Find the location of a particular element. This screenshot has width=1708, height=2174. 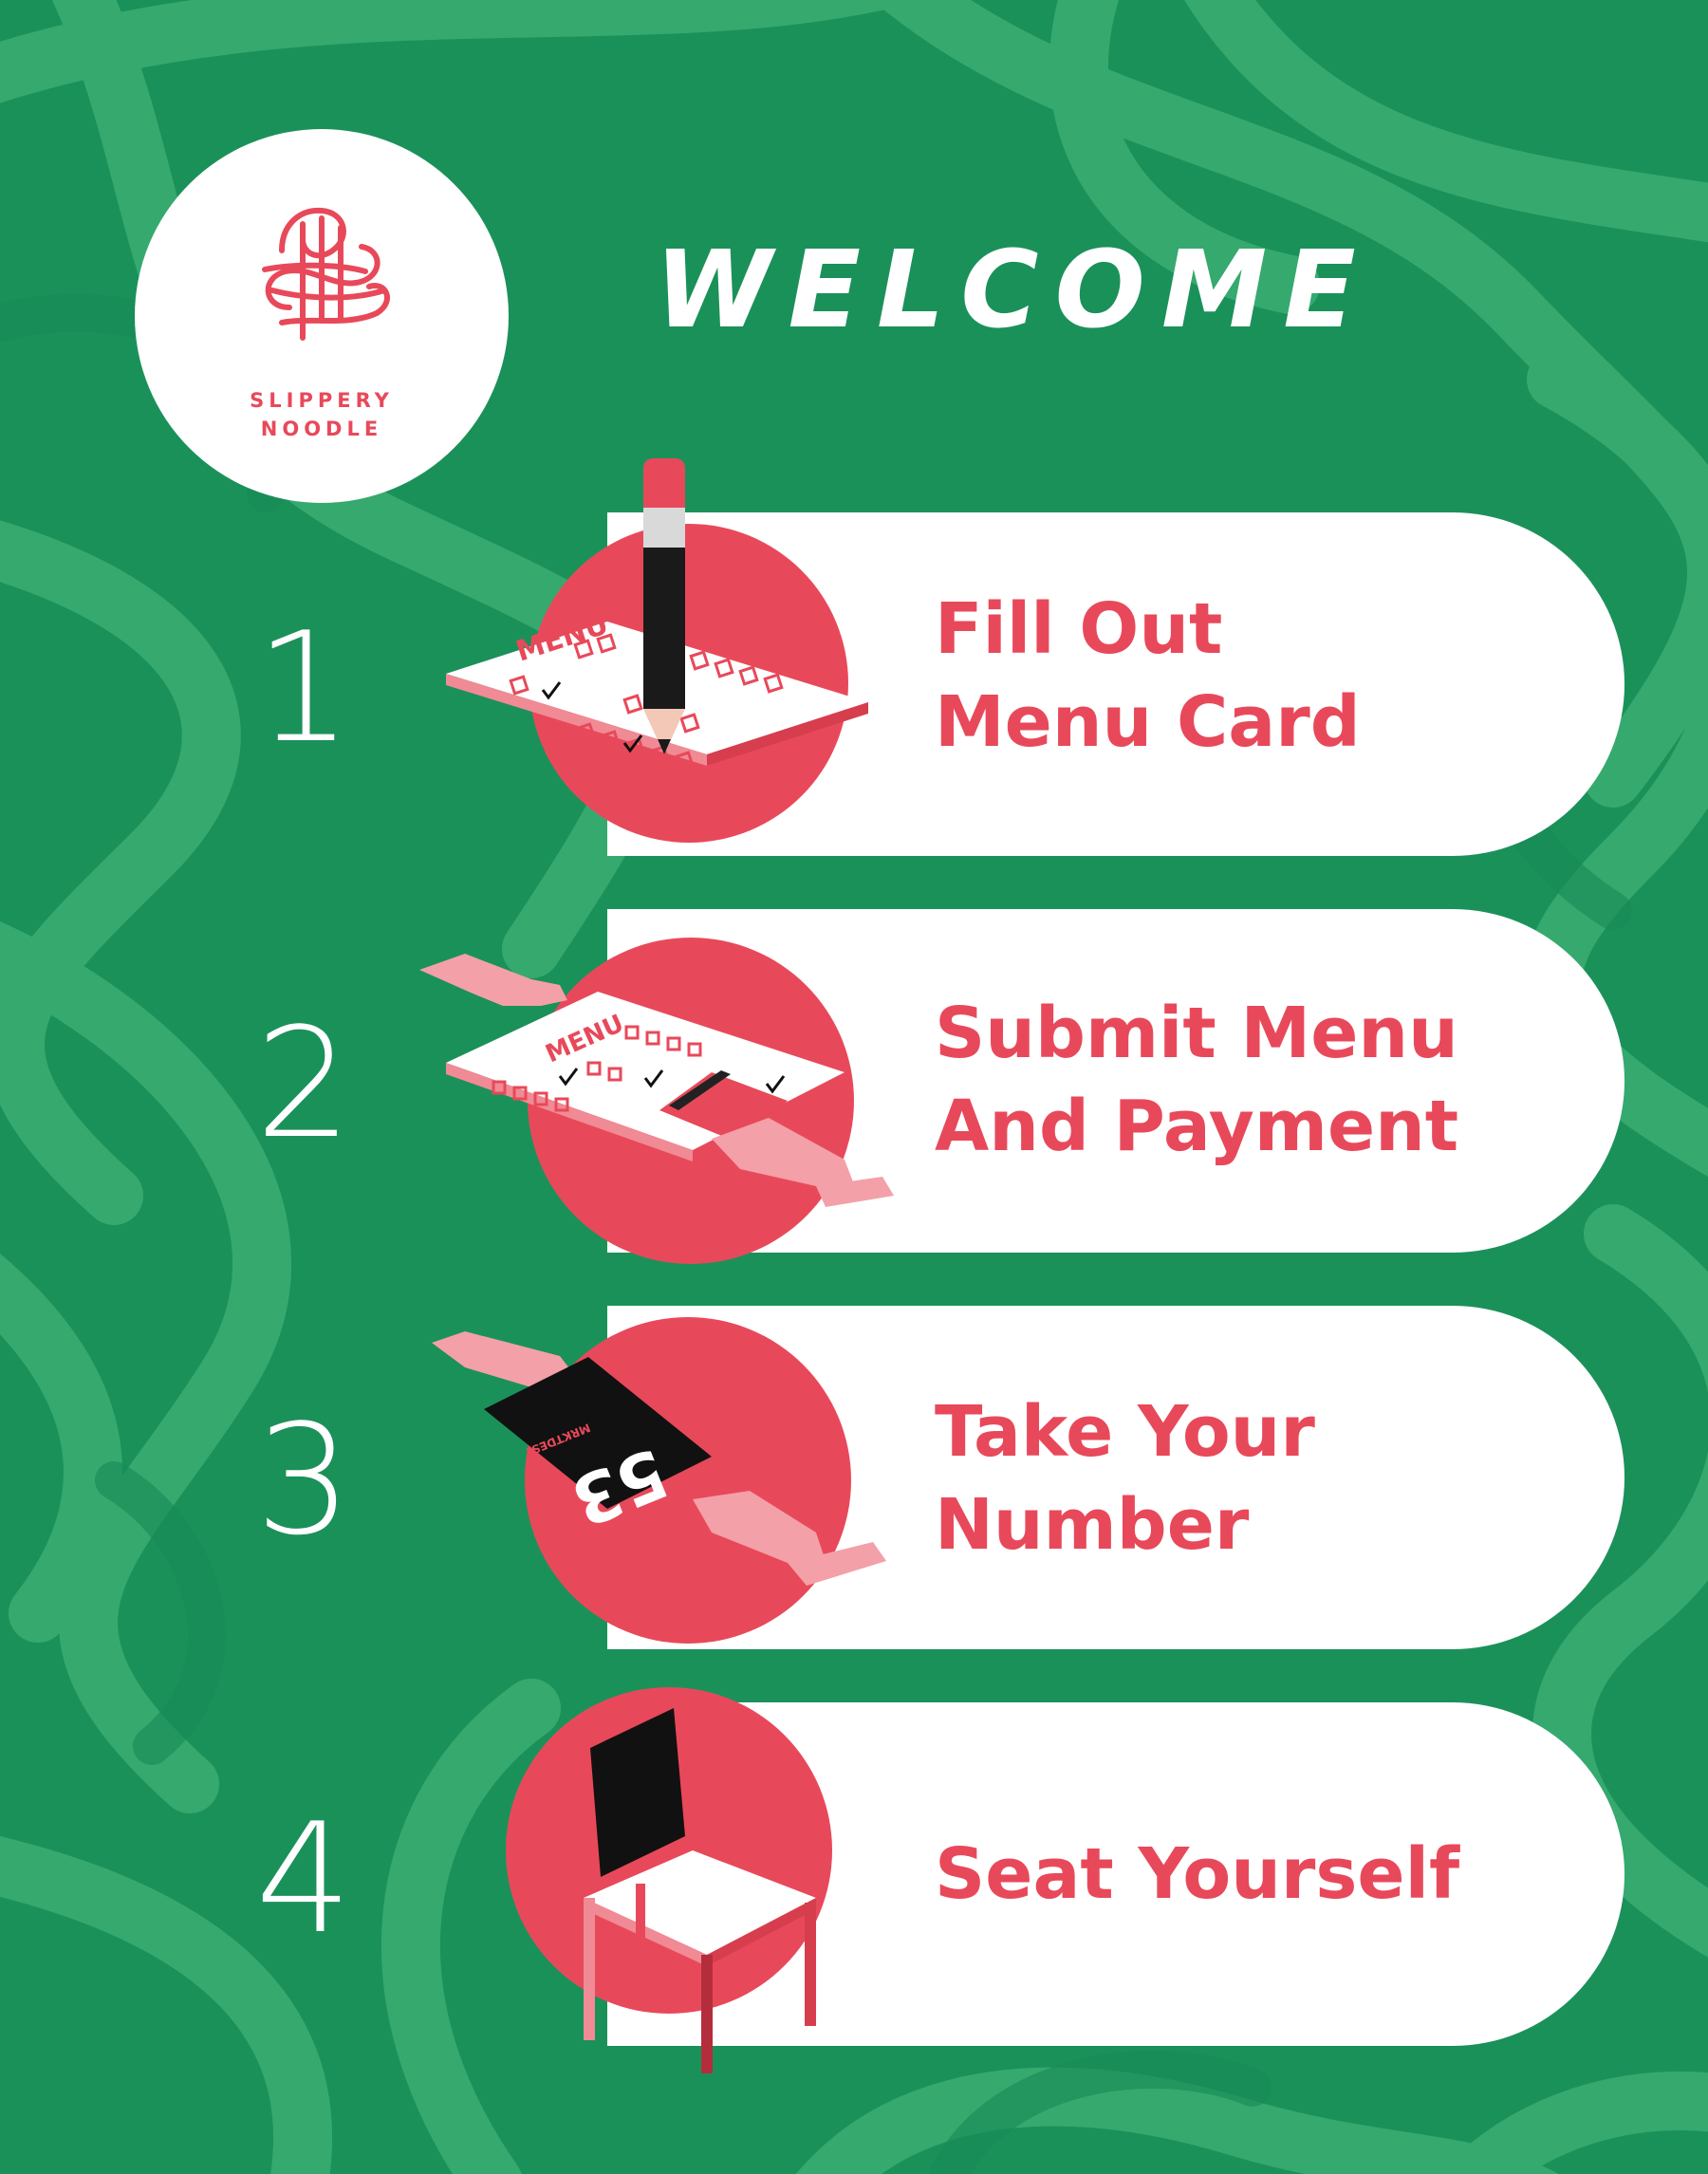

hands-number-tag-icon: 53 MRKTDEST is located at coordinates (659, 1481).